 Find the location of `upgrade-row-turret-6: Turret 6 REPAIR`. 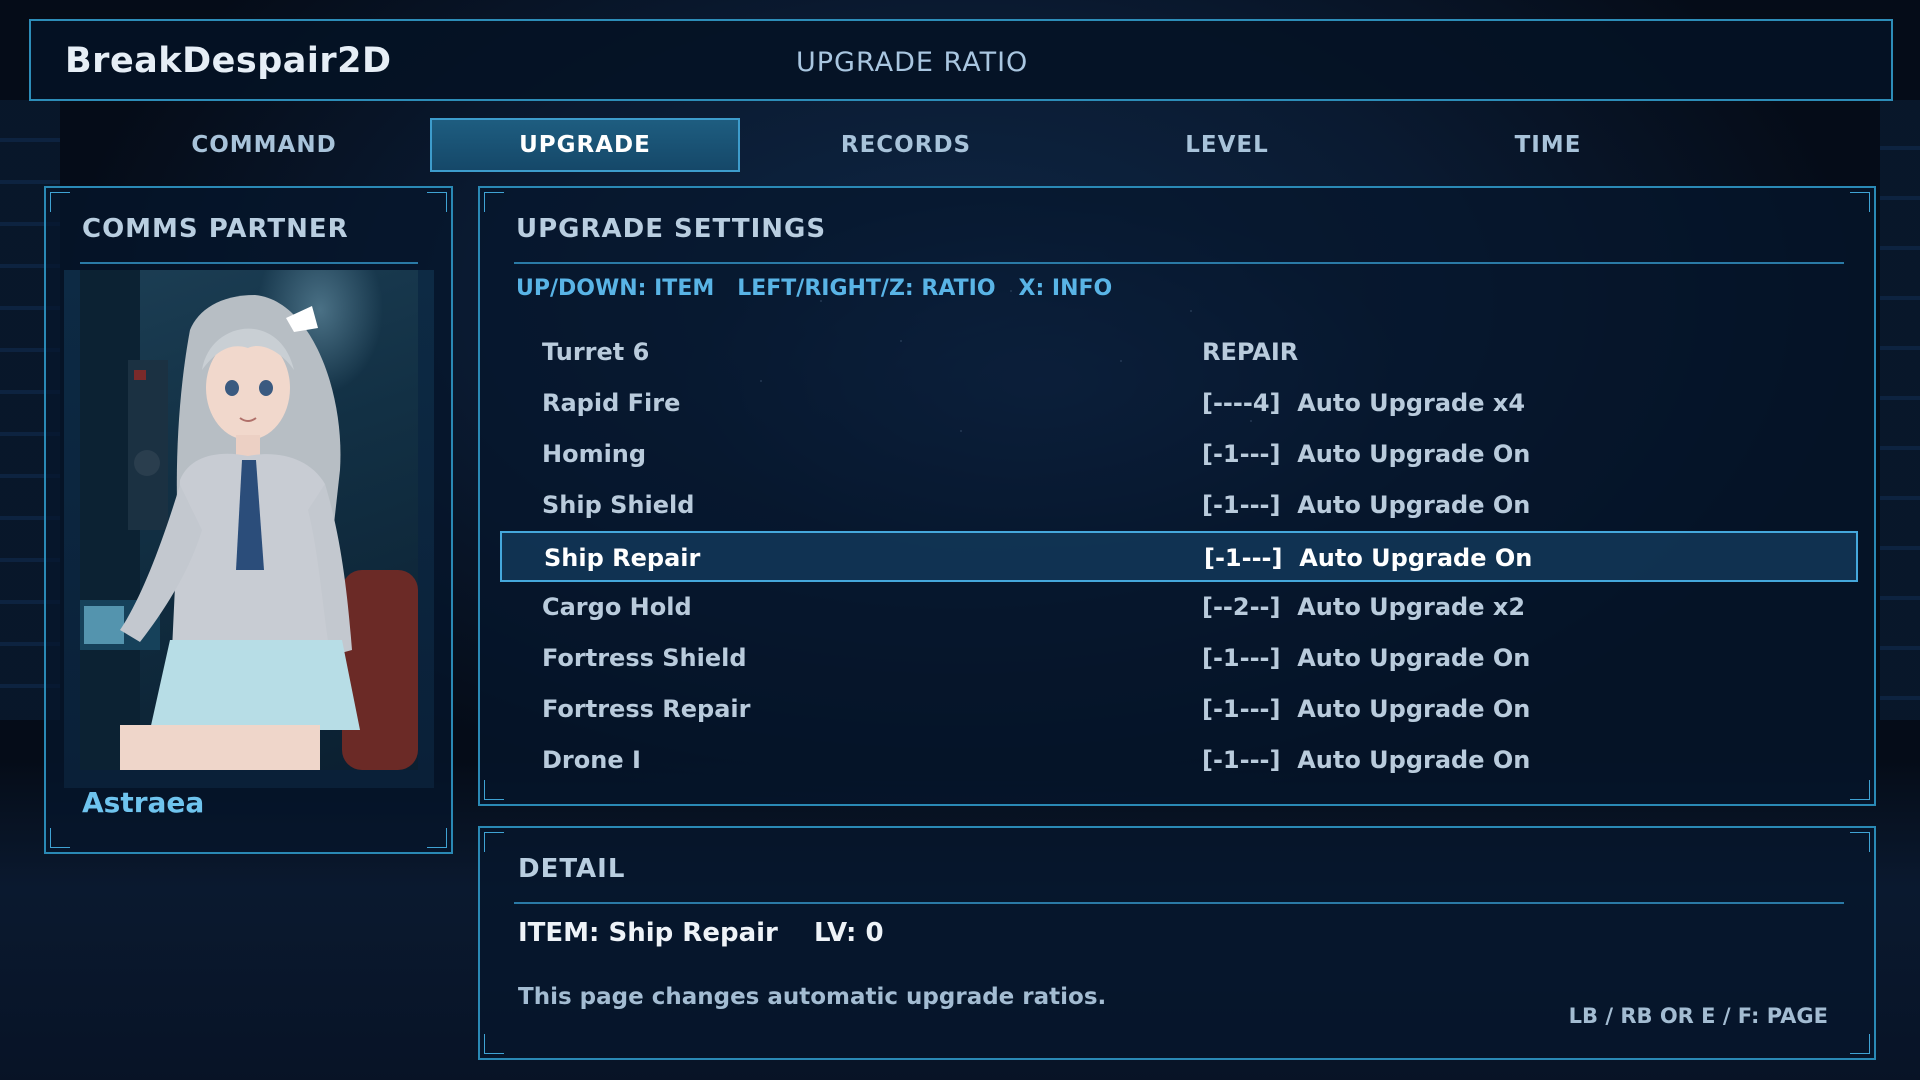

upgrade-row-turret-6: Turret 6 REPAIR is located at coordinates (1179, 352).